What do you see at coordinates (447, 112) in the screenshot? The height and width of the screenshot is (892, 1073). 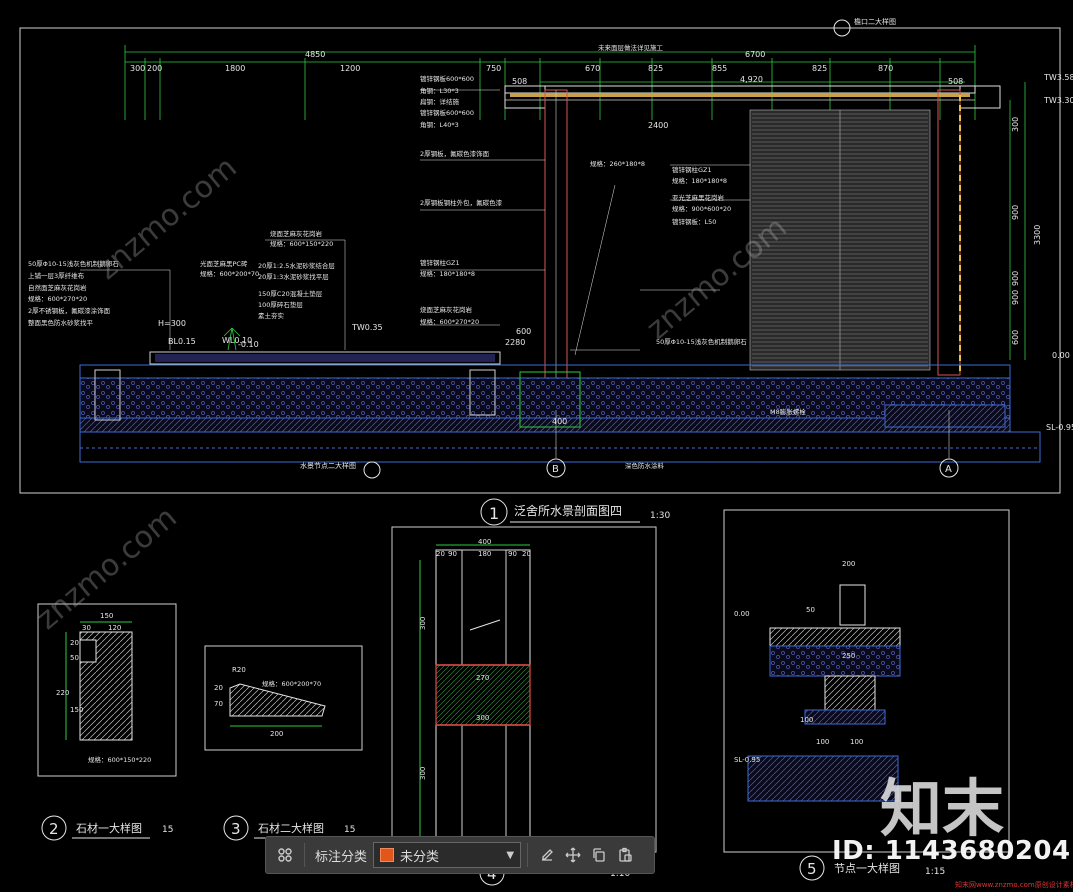 I see `ann-c-3: 镀锌钢板600*600` at bounding box center [447, 112].